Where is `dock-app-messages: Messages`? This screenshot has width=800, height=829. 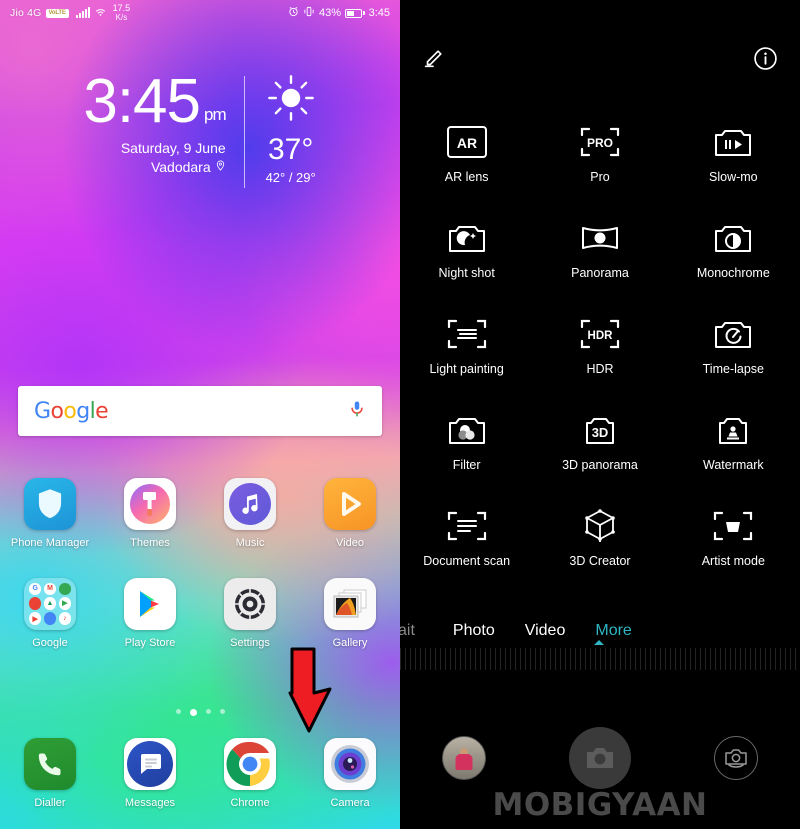 dock-app-messages: Messages is located at coordinates (150, 773).